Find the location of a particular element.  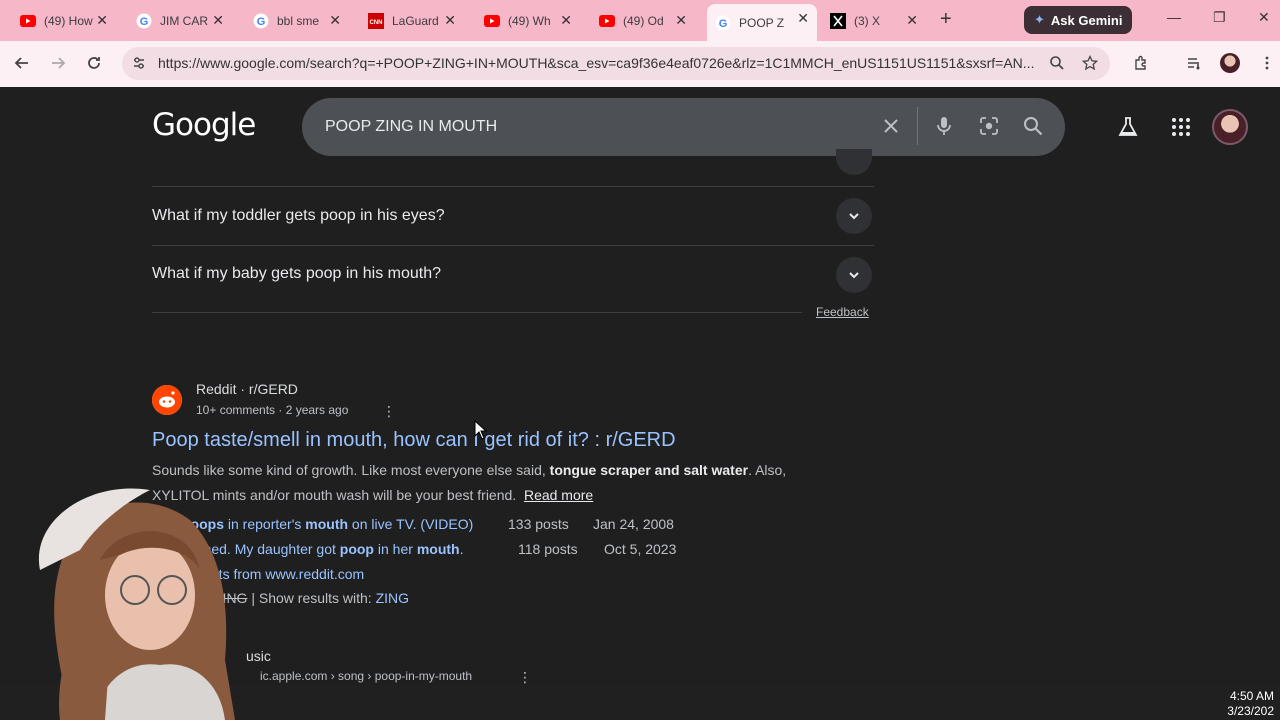

forward-arrow-icon is located at coordinates (59, 63).